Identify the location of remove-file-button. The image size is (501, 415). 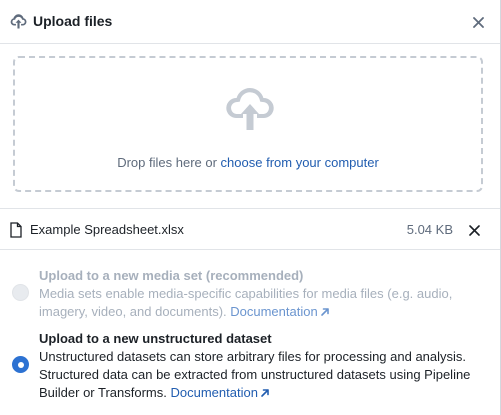
(474, 230).